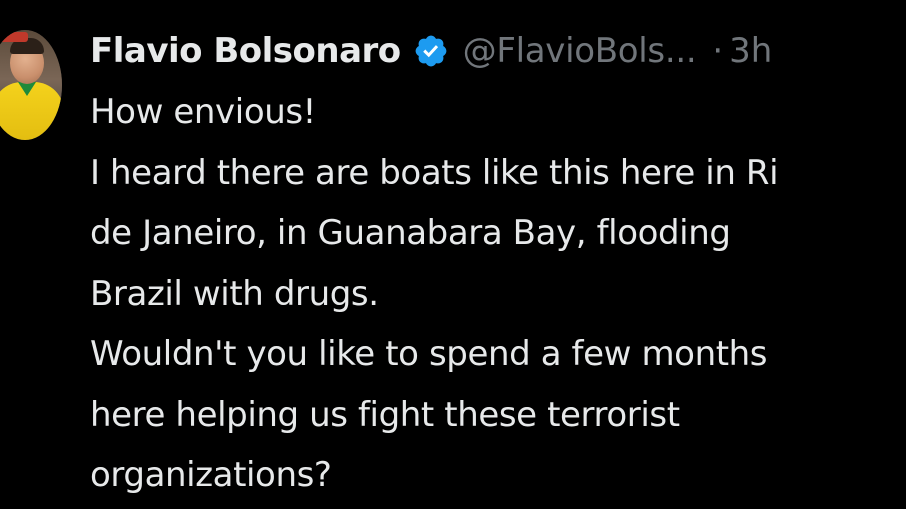 The image size is (906, 509). I want to click on verified-badge-icon, so click(431, 51).